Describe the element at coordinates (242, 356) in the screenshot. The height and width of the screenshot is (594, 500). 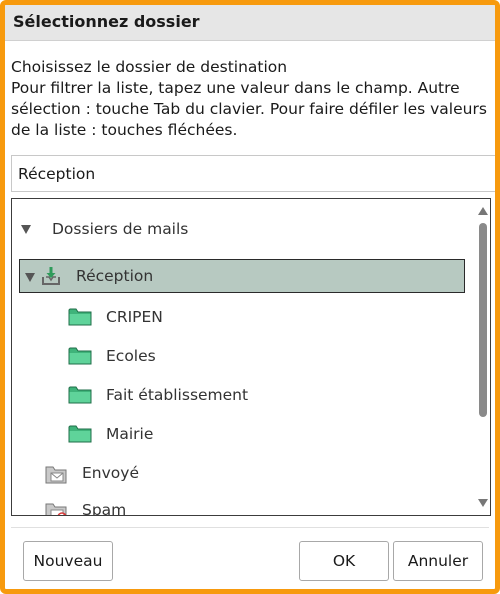
I see `tree-item-subfolder: Ecoles` at that location.